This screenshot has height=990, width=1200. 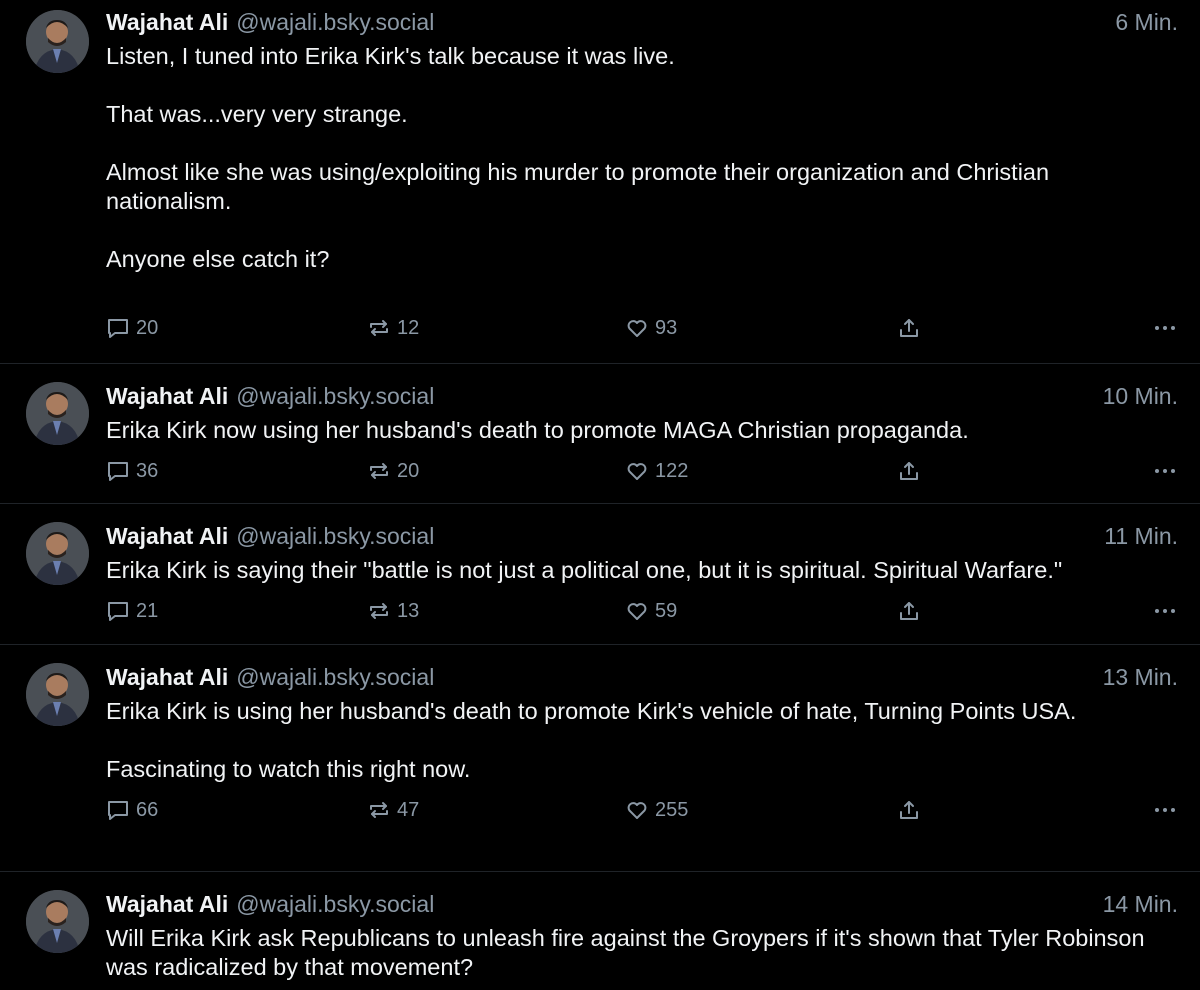 I want to click on post-actions: 21 13 59, so click(x=642, y=611).